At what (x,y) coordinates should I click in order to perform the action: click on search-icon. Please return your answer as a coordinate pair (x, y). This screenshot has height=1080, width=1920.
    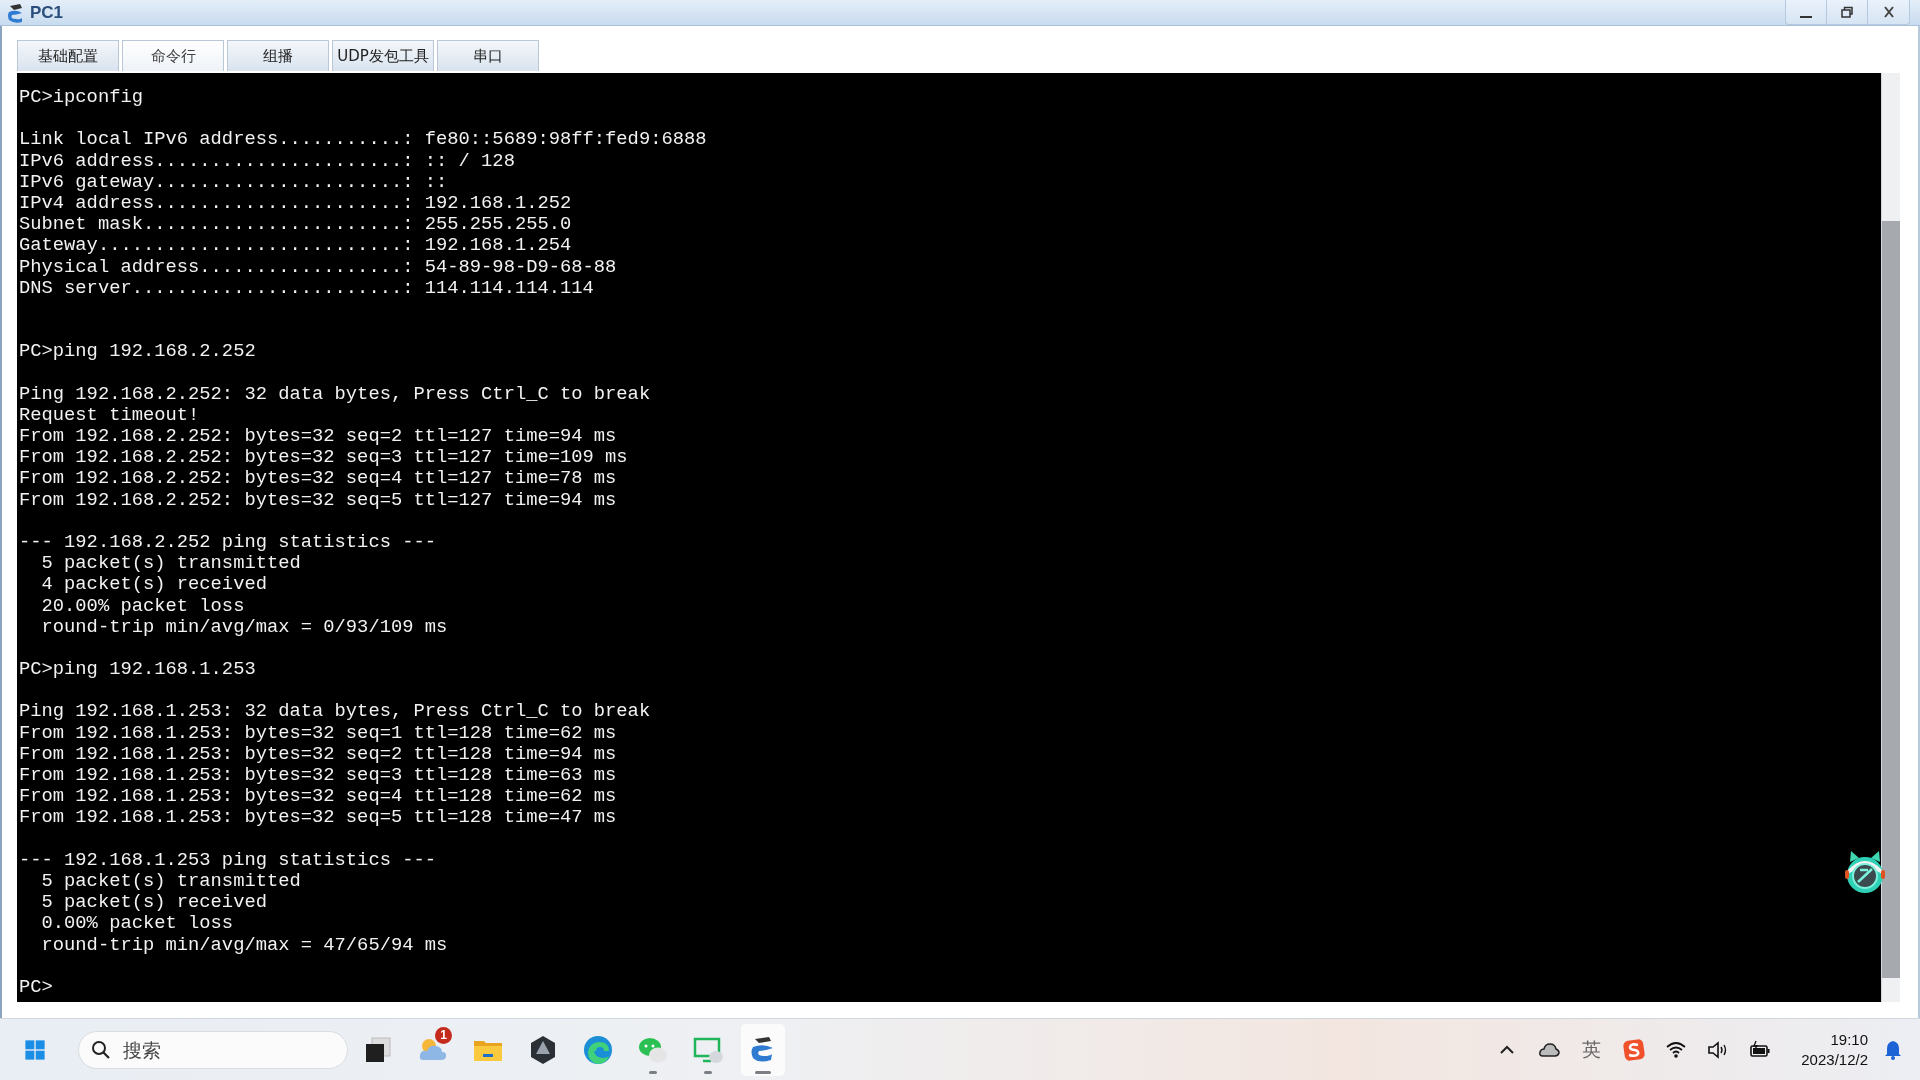
    Looking at the image, I should click on (101, 1049).